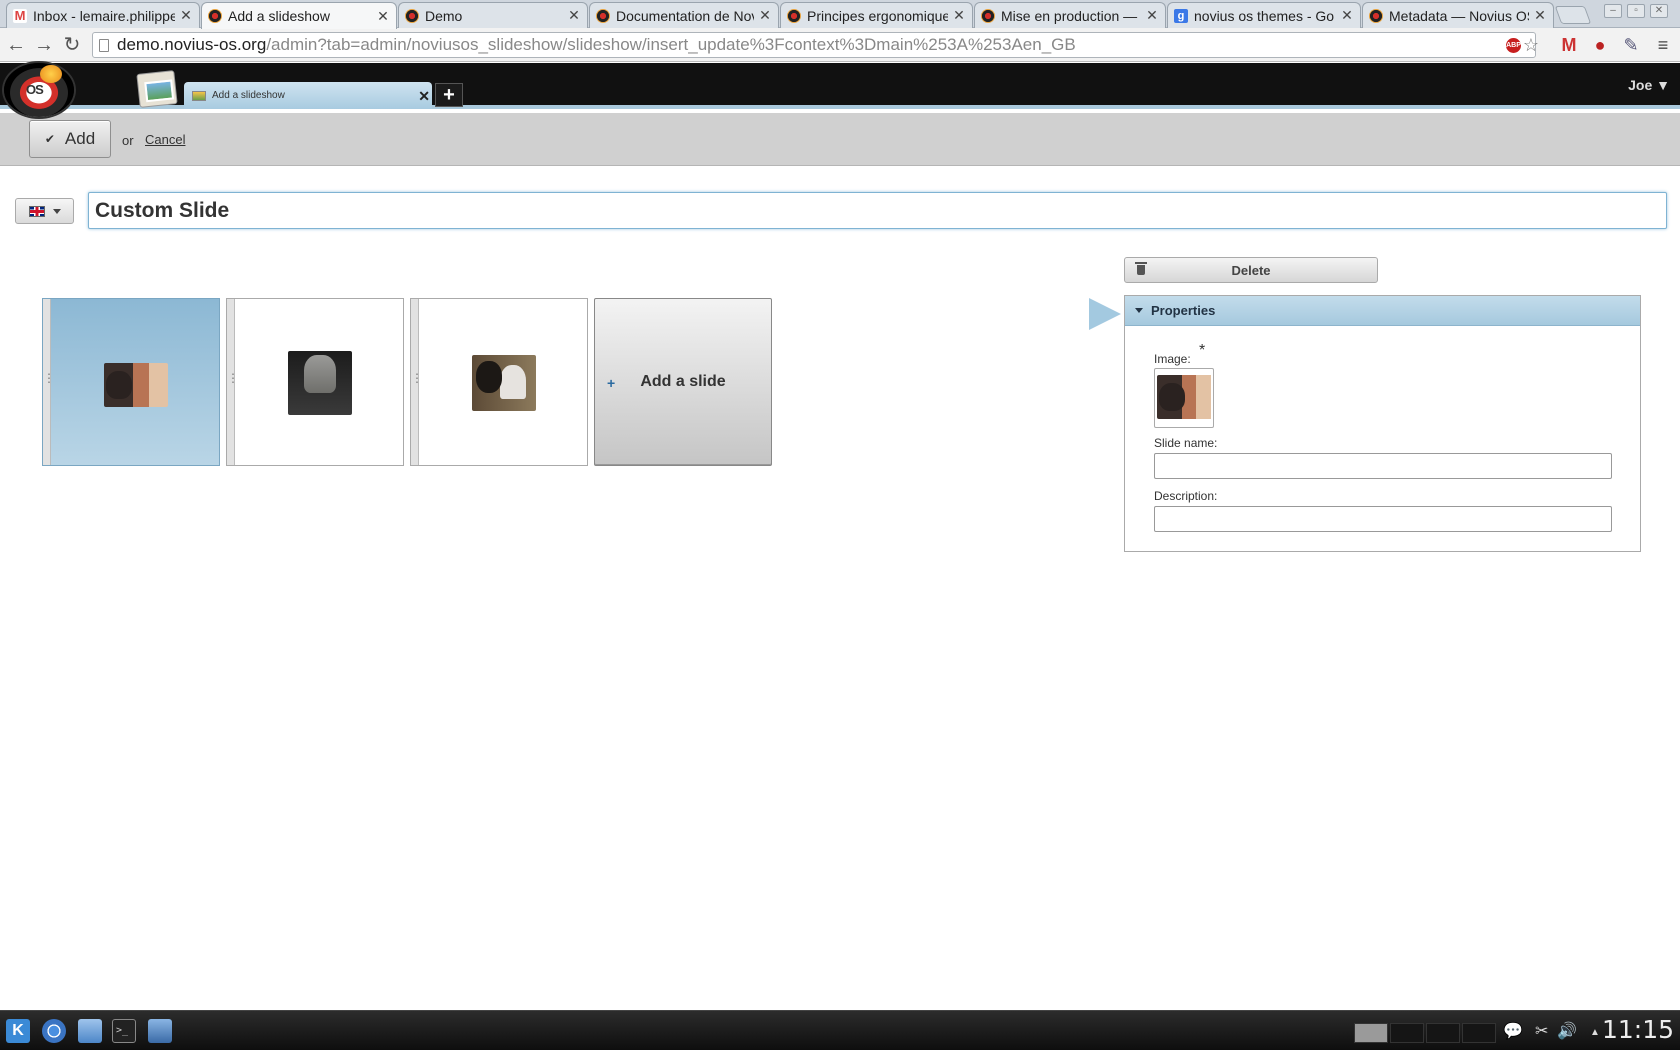 Image resolution: width=1680 pixels, height=1050 pixels. Describe the element at coordinates (199, 95) in the screenshot. I see `slideshow-icon` at that location.